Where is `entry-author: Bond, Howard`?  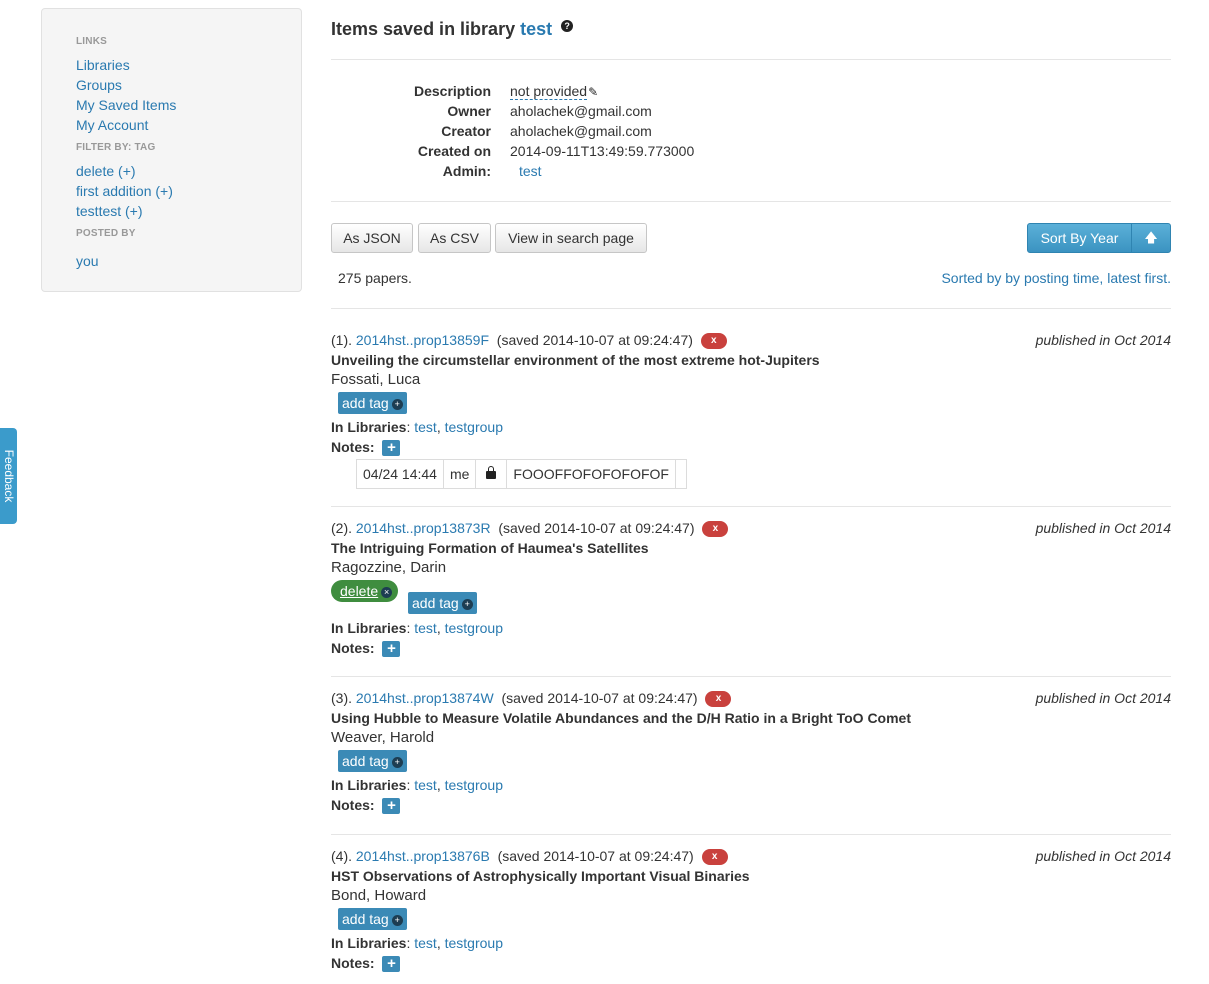 entry-author: Bond, Howard is located at coordinates (379, 895).